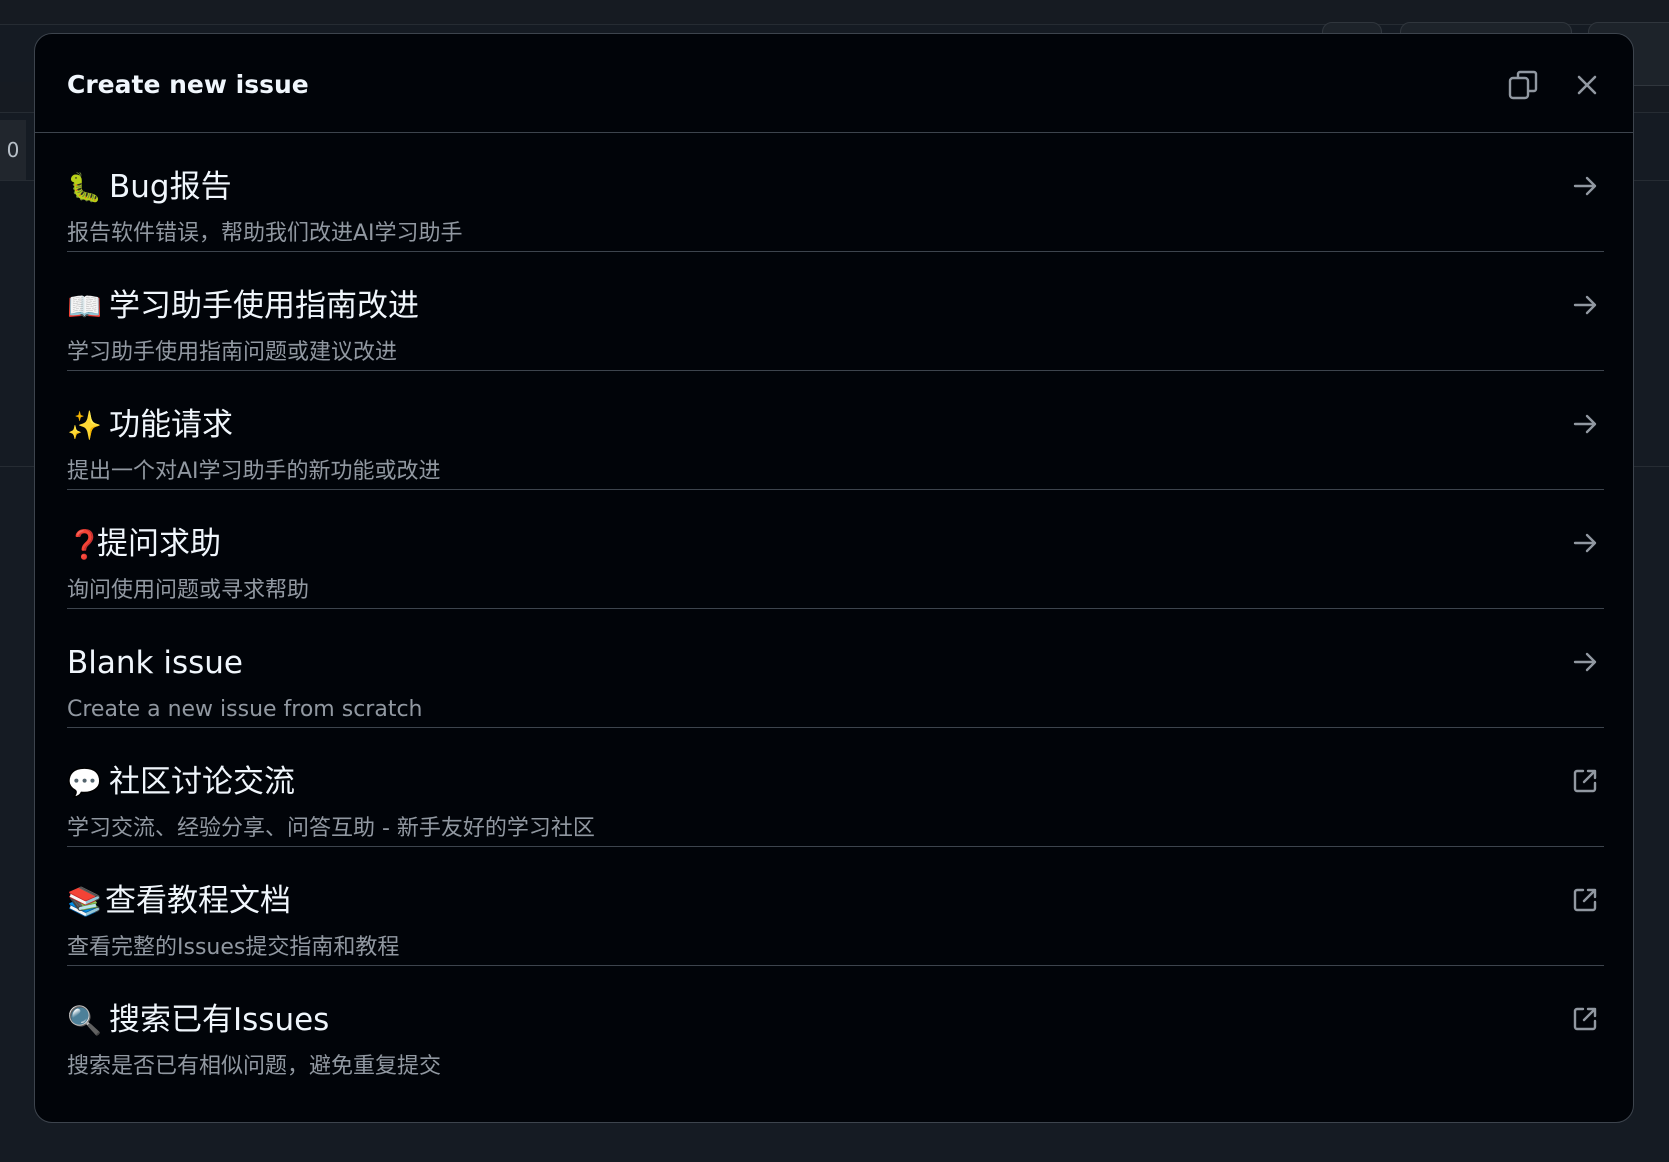  Describe the element at coordinates (84, 425) in the screenshot. I see `sparkles-icon: ✨` at that location.